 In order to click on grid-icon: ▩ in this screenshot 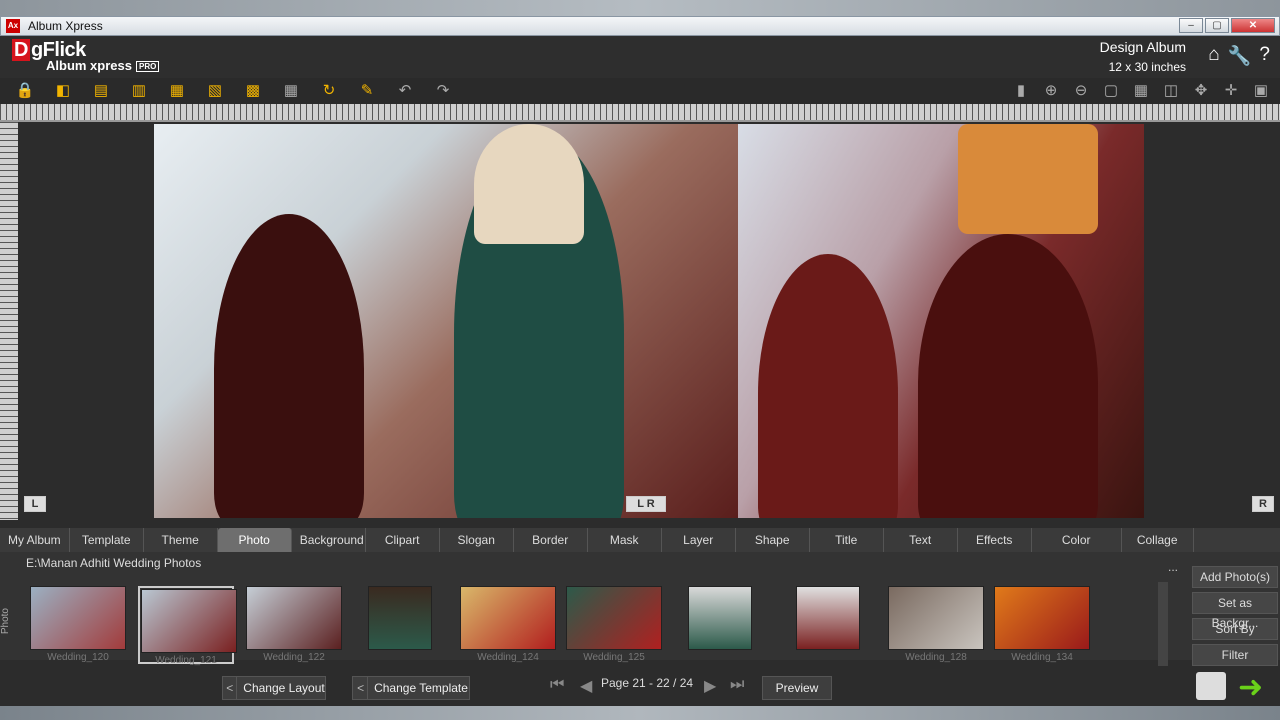, I will do `click(253, 91)`.